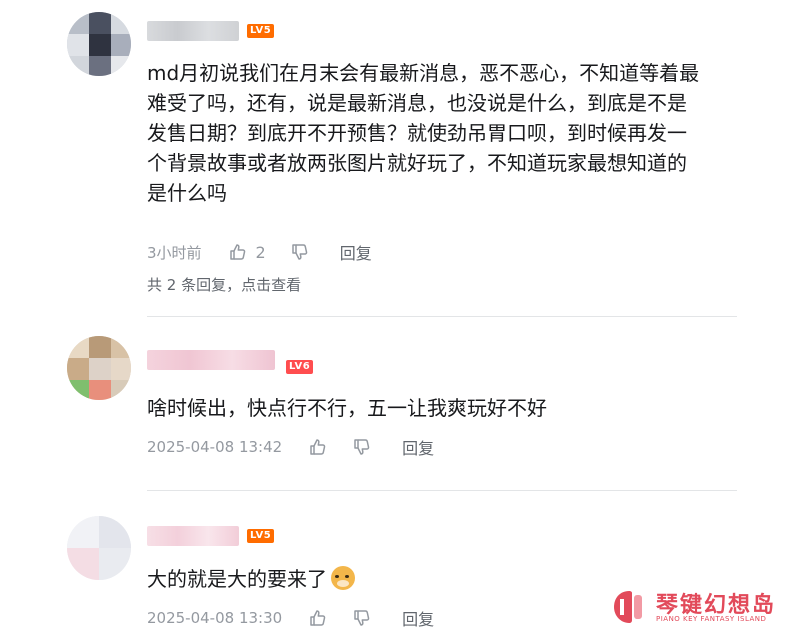 Image resolution: width=800 pixels, height=637 pixels. I want to click on comment-text-content: 大的就是大的要来了, so click(237, 579).